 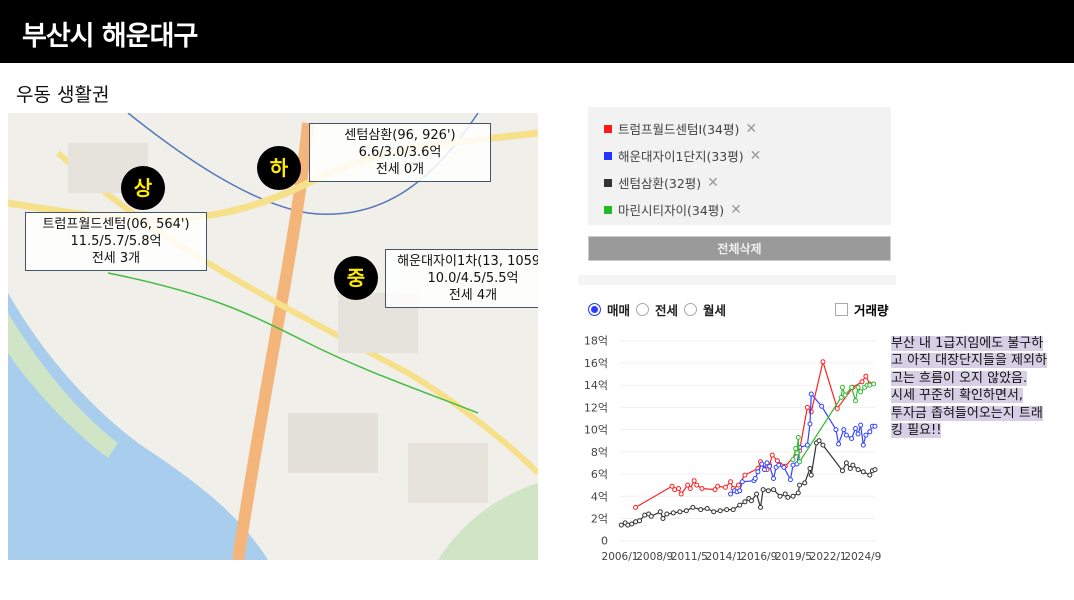 I want to click on item-label: 센텀삼환(32평), so click(x=660, y=183).